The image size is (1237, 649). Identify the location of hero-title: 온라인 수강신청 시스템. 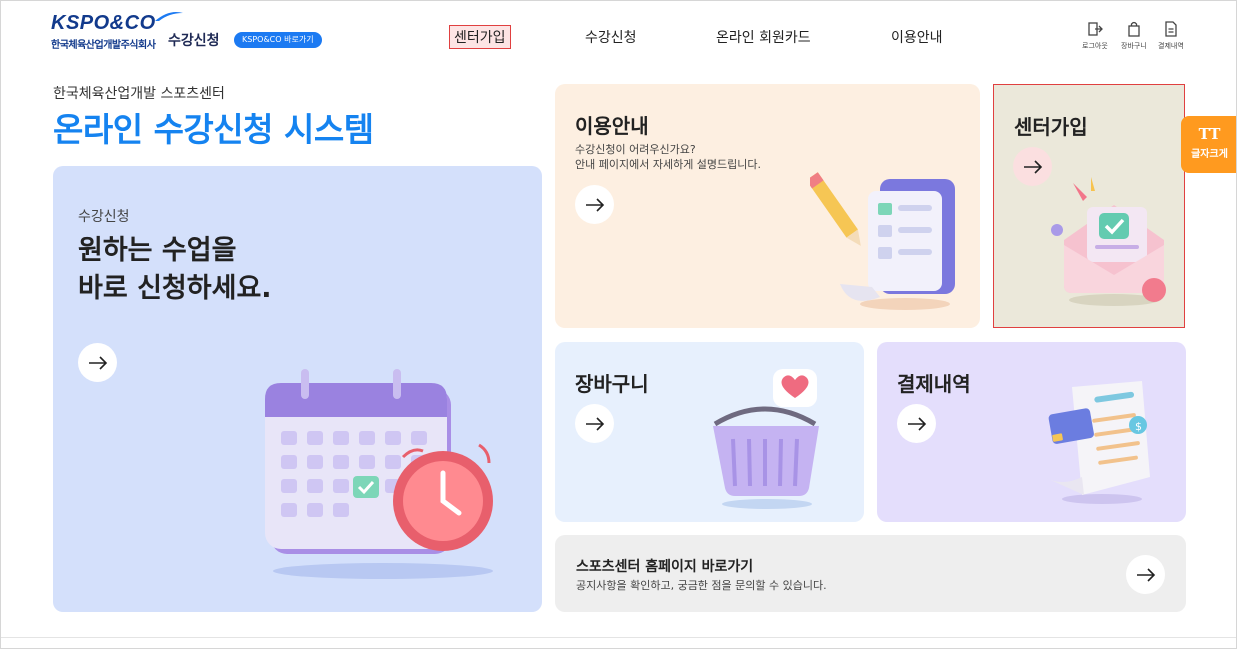
(213, 129).